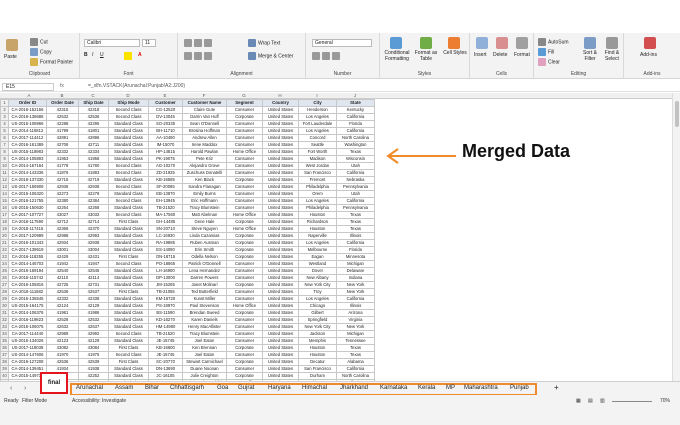 This screenshot has width=680, height=425. What do you see at coordinates (27, 362) in the screenshot?
I see `table-cell: CA-2016-127208` at bounding box center [27, 362].